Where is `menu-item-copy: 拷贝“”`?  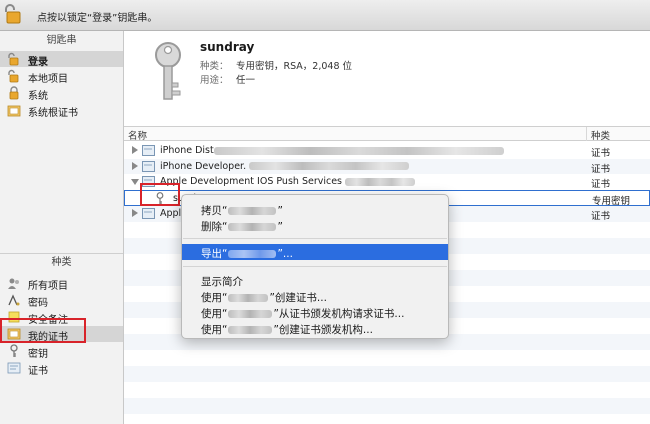 menu-item-copy: 拷贝“” is located at coordinates (315, 209).